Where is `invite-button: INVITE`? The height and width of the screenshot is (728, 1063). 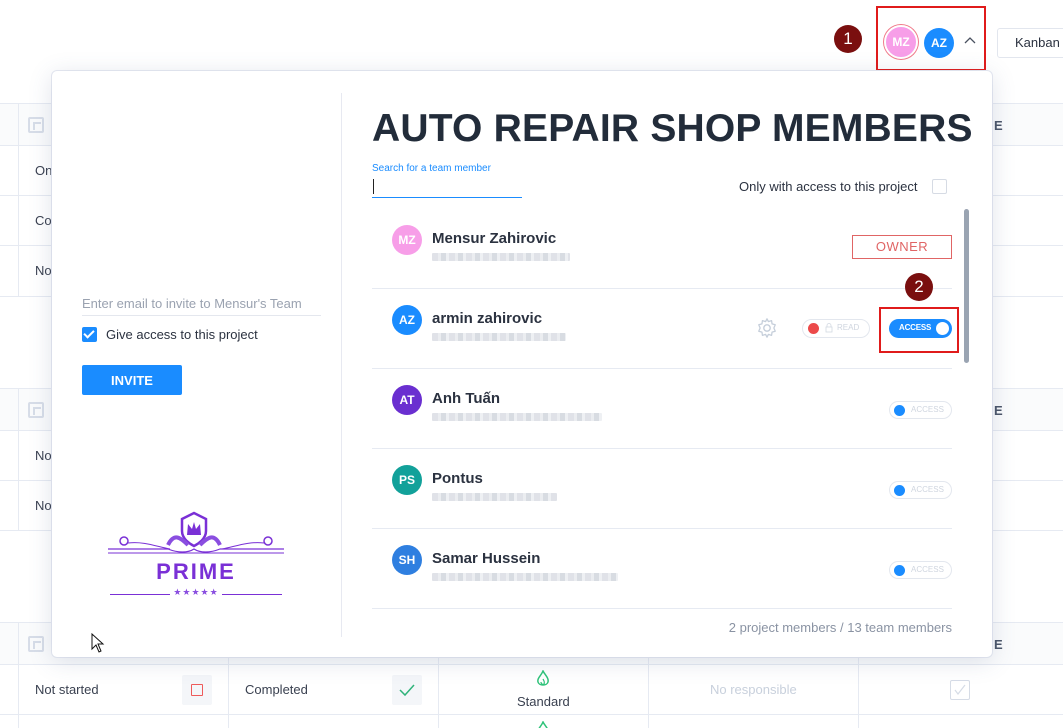 invite-button: INVITE is located at coordinates (132, 380).